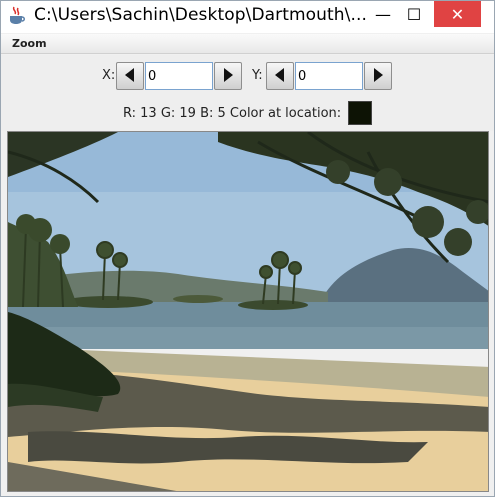 The image size is (495, 497). What do you see at coordinates (360, 113) in the screenshot?
I see `color-swatch` at bounding box center [360, 113].